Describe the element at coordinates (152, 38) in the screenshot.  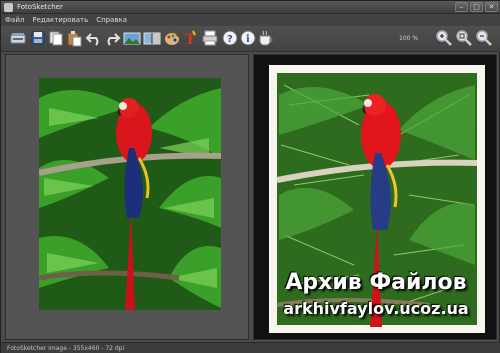
I see `compare-icon` at that location.